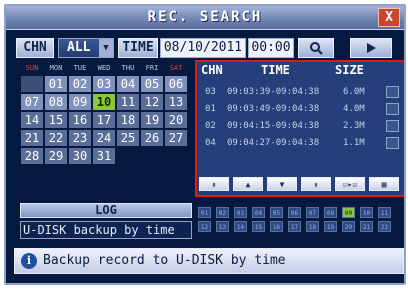 This screenshot has height=289, width=408. What do you see at coordinates (389, 17) in the screenshot?
I see `close-button: X` at bounding box center [389, 17].